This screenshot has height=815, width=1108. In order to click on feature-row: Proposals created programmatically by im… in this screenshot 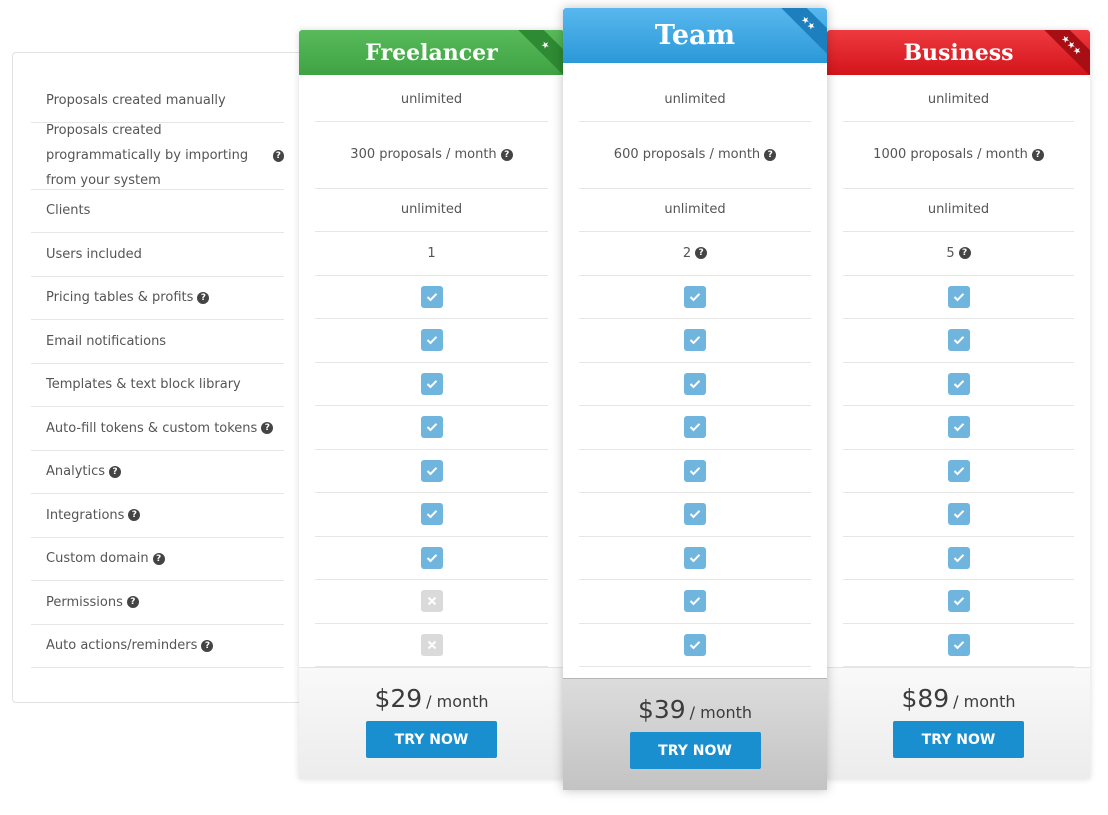, I will do `click(157, 156)`.